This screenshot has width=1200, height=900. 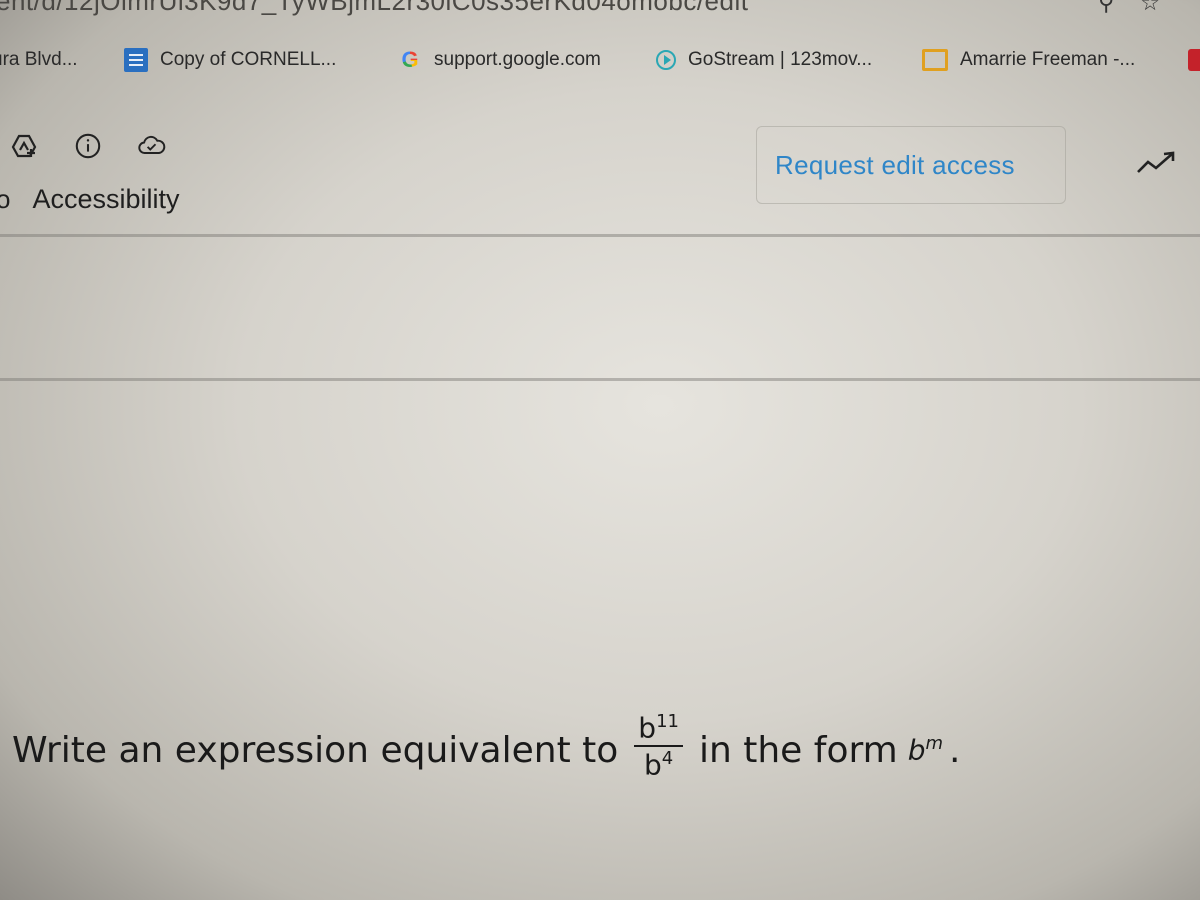 I want to click on star-icon: ☆, so click(x=1150, y=8).